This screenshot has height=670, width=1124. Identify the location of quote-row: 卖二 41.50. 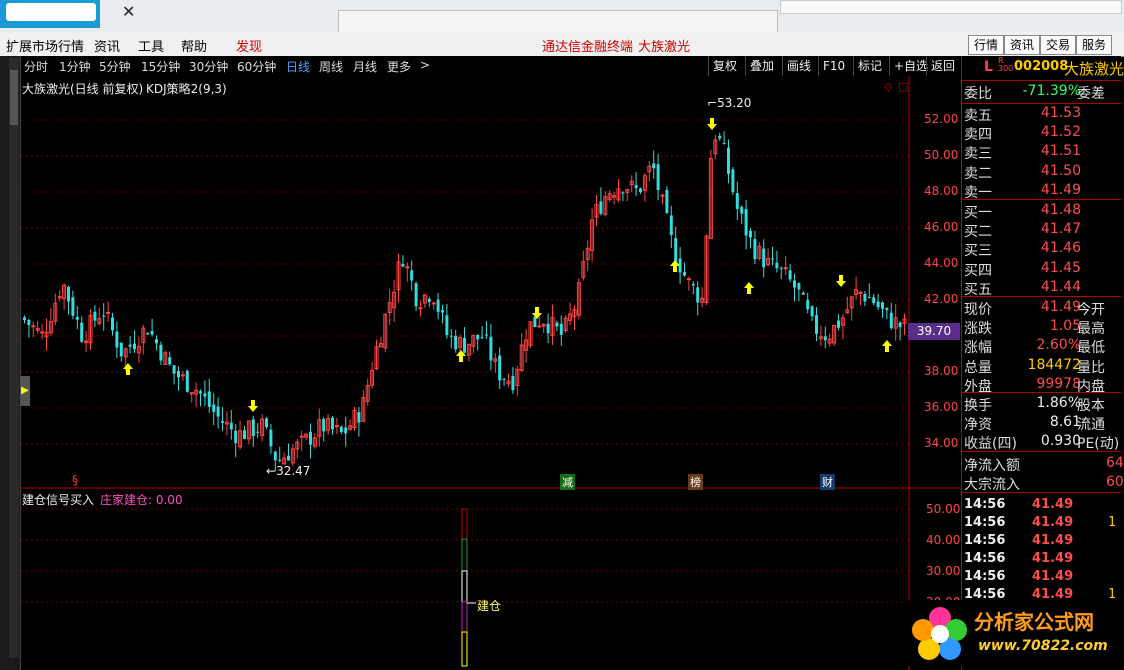
(1022, 172).